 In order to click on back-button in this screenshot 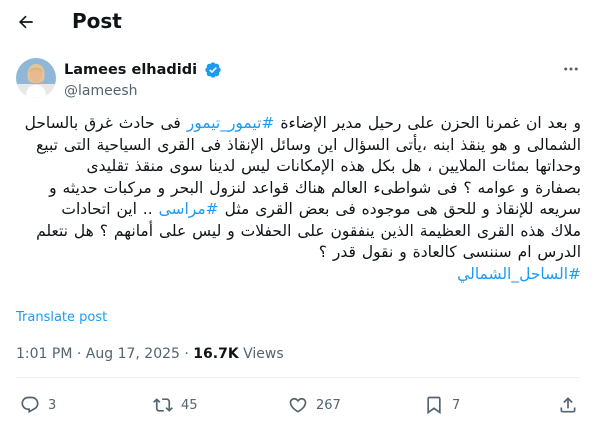, I will do `click(26, 22)`.